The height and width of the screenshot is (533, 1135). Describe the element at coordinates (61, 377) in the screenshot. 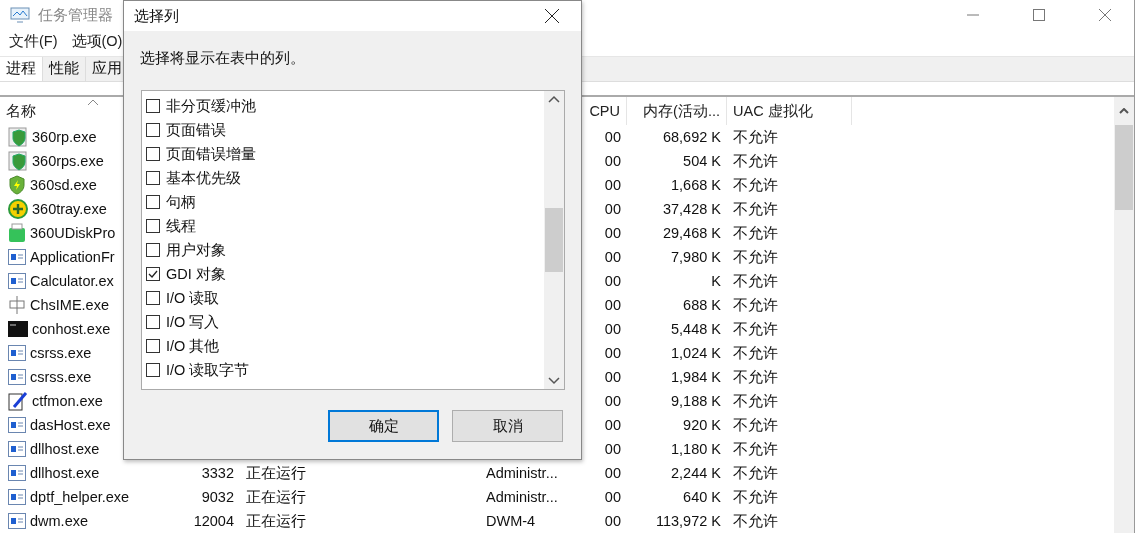

I see `process-name: csrss.exe` at that location.